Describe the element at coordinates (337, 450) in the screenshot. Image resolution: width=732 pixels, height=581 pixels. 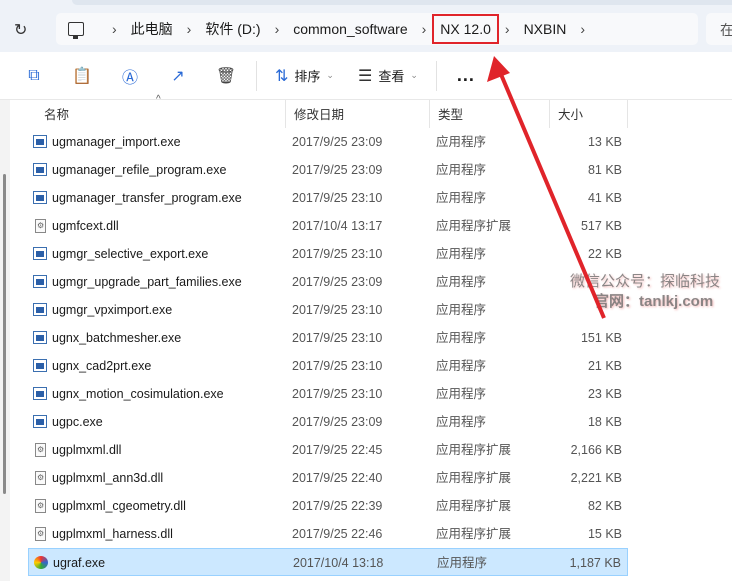
I see `file-date: 2017/9/25 22:45` at that location.